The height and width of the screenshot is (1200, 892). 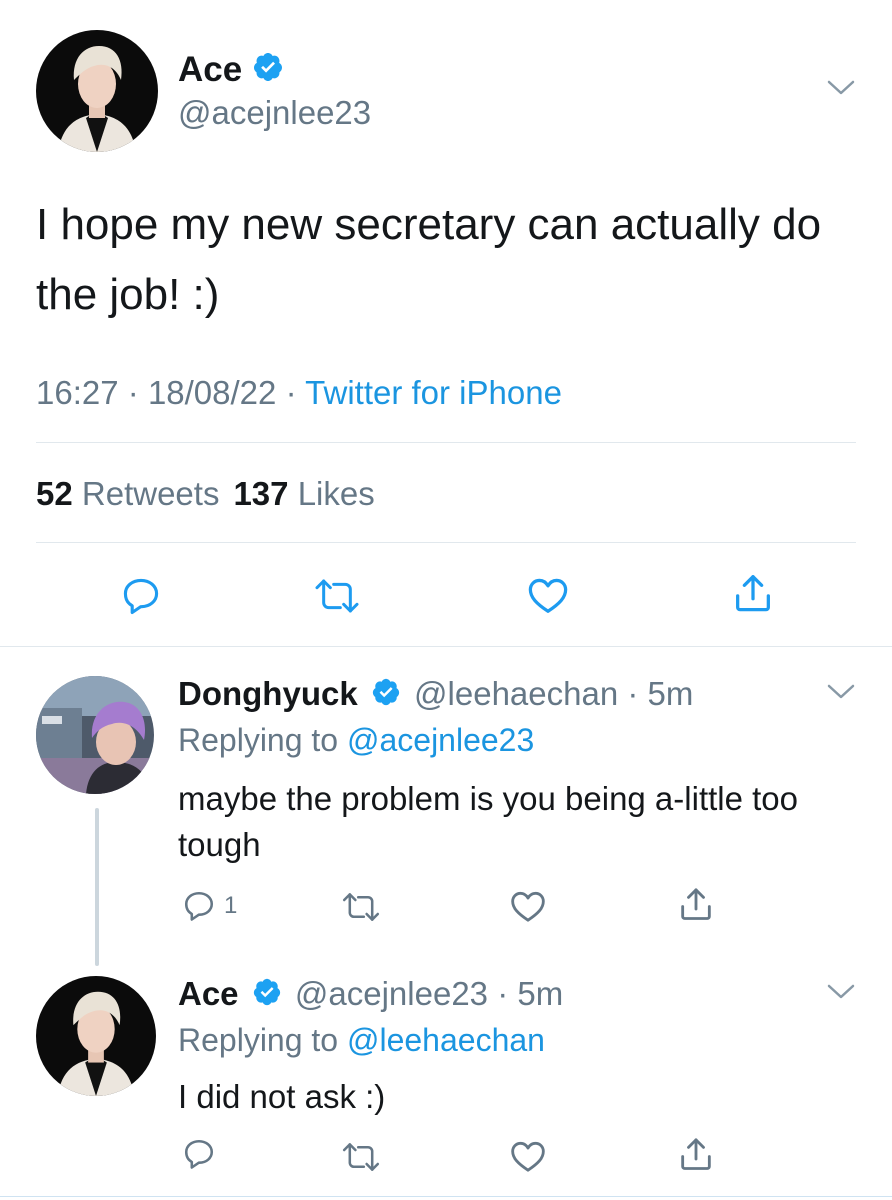 What do you see at coordinates (446, 646) in the screenshot?
I see `section-divider` at bounding box center [446, 646].